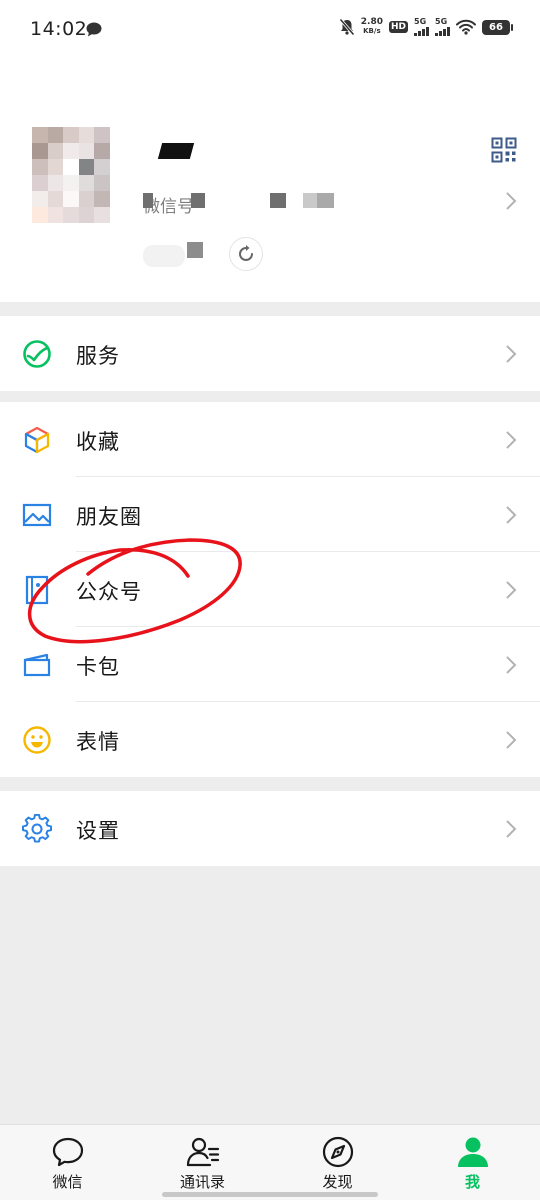 The width and height of the screenshot is (540, 1200). I want to click on tab-contacts: 通讯录, so click(202, 1162).